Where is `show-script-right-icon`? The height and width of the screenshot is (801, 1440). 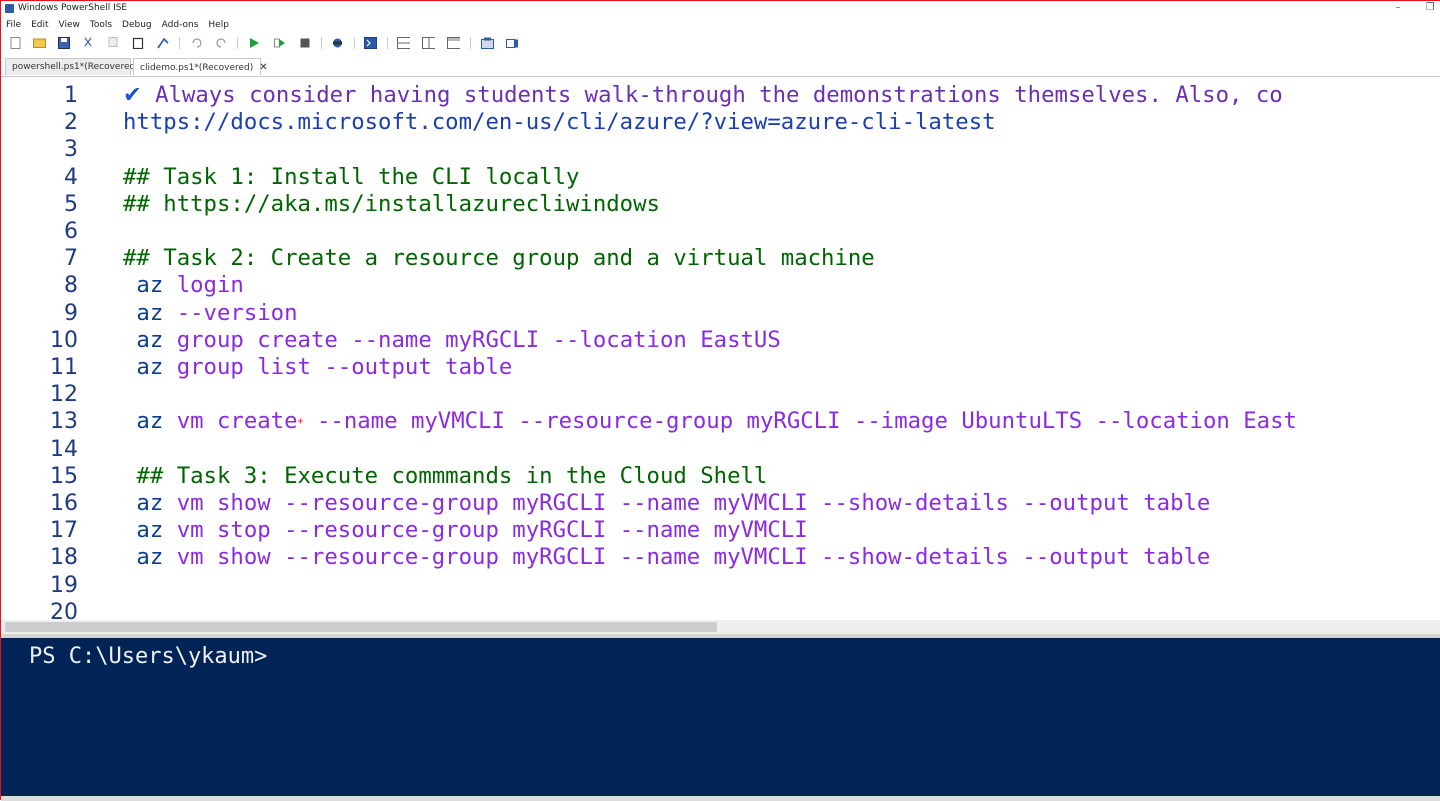
show-script-right-icon is located at coordinates (428, 42).